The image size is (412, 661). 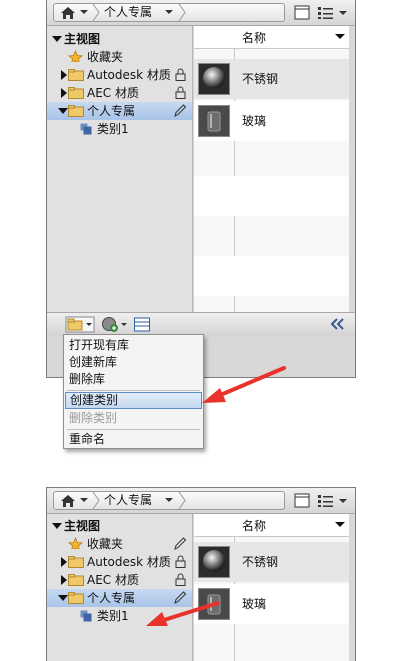 I want to click on tree-item-label: AEC 材质, so click(x=113, y=580).